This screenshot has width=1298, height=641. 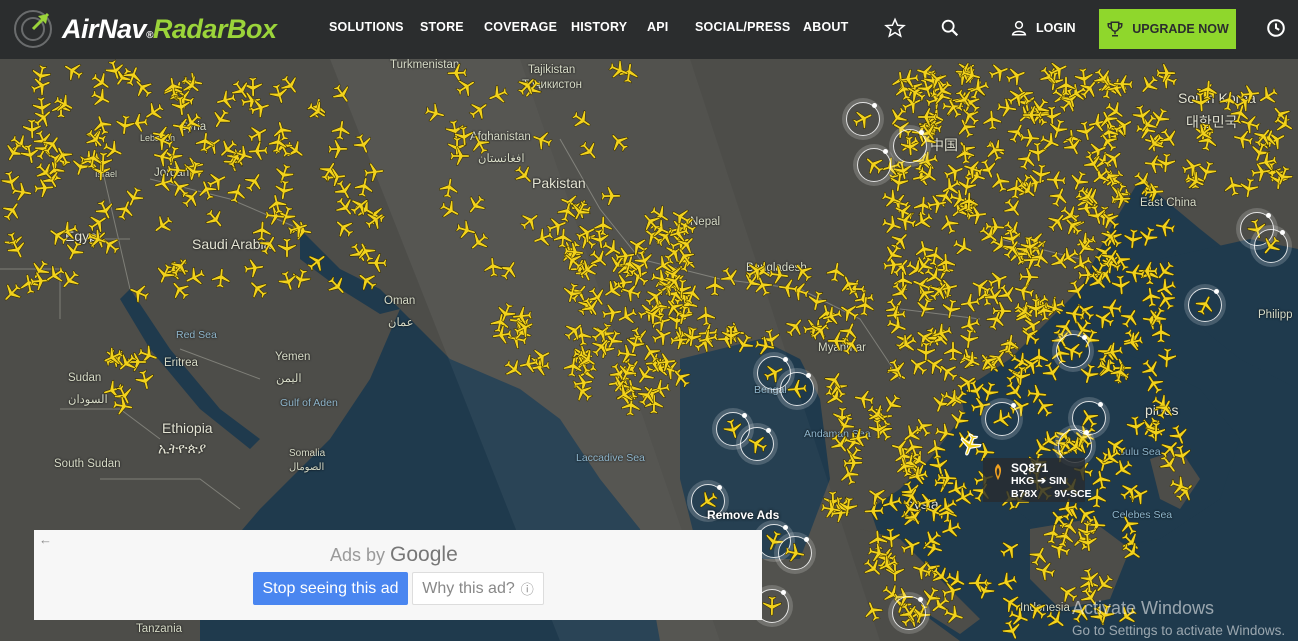 What do you see at coordinates (330, 588) in the screenshot?
I see `stop-seeing-ad-button: Stop seeing this ad` at bounding box center [330, 588].